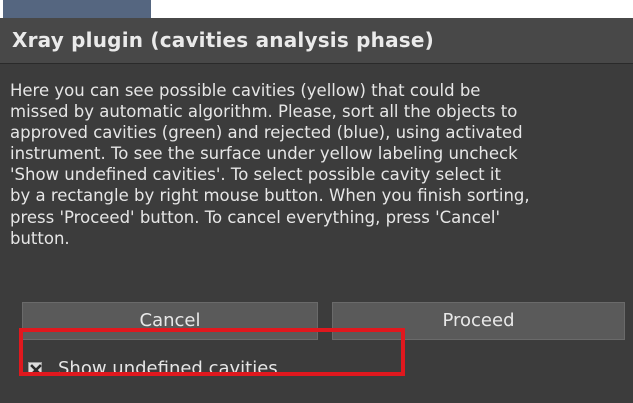  What do you see at coordinates (168, 369) in the screenshot?
I see `show-undefined-cavities-label: Show undefined cavities` at bounding box center [168, 369].